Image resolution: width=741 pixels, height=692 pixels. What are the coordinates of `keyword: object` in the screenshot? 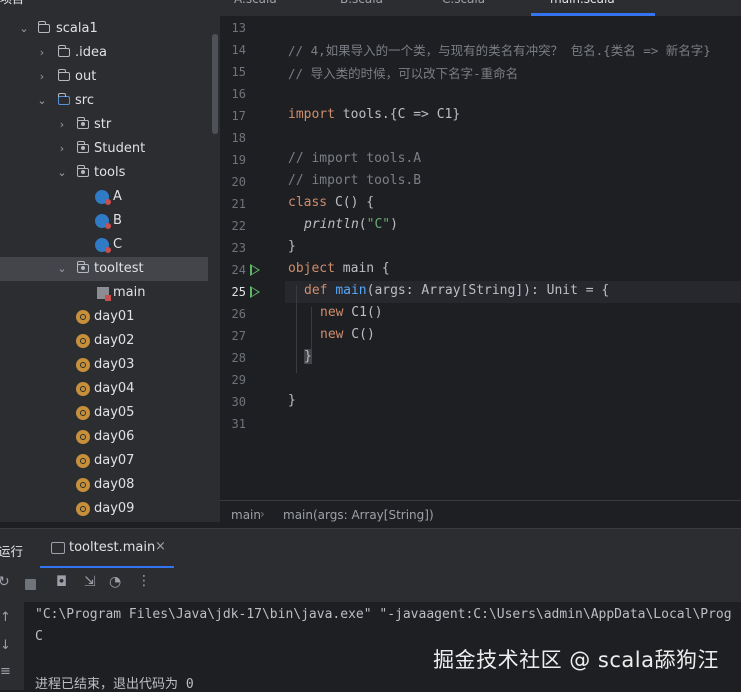 It's located at (311, 268).